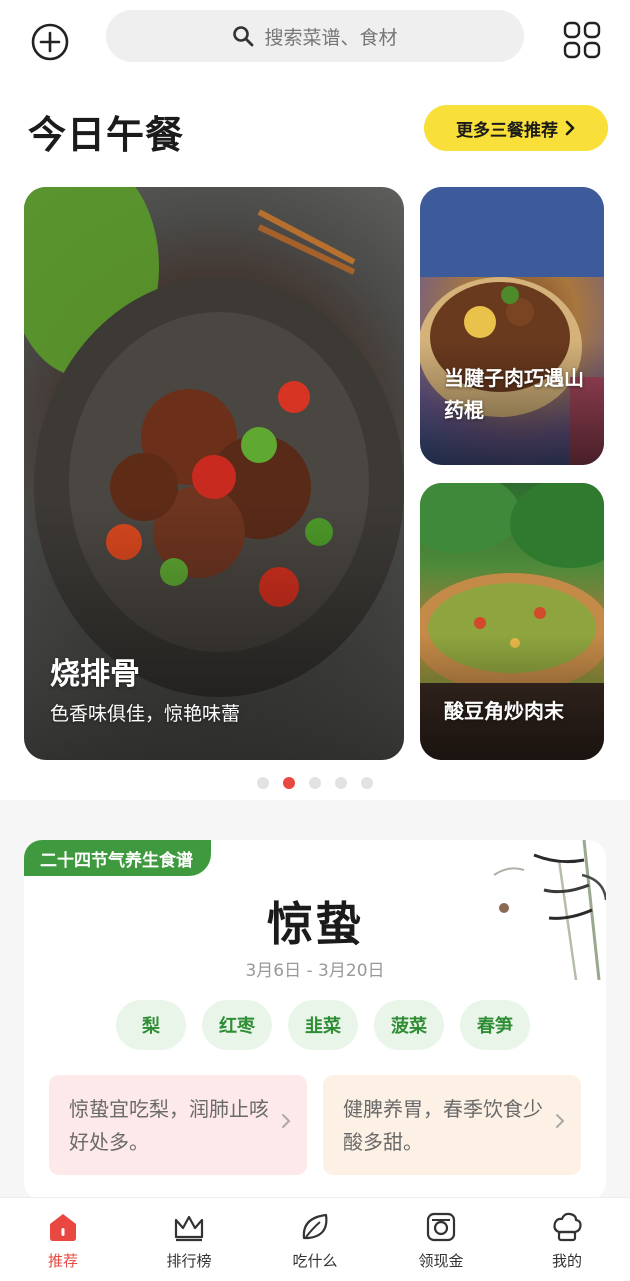 The width and height of the screenshot is (630, 1281). What do you see at coordinates (151, 1025) in the screenshot?
I see `ingredient-chip: 梨` at bounding box center [151, 1025].